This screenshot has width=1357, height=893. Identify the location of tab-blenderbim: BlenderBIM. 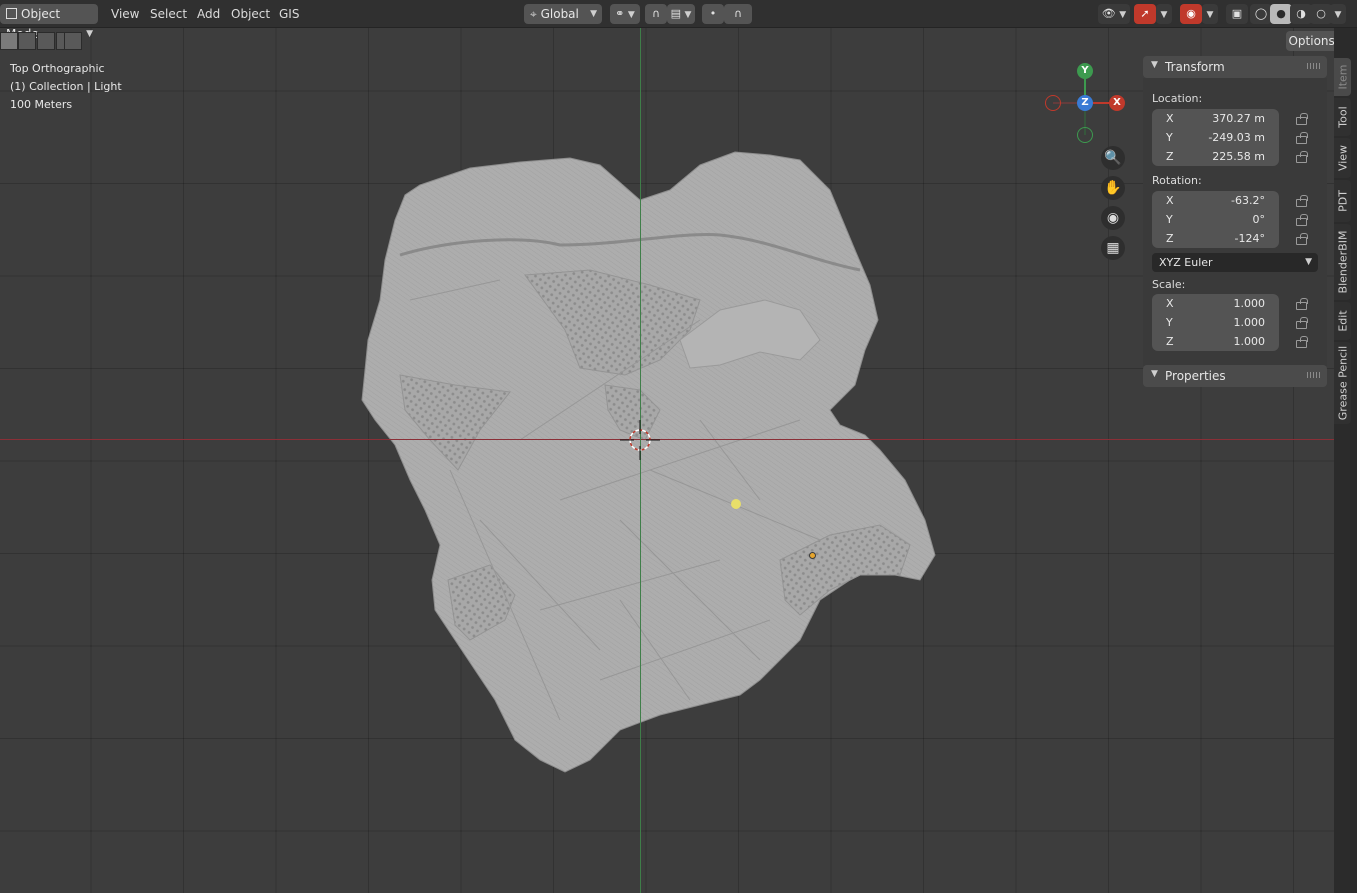
(1342, 262).